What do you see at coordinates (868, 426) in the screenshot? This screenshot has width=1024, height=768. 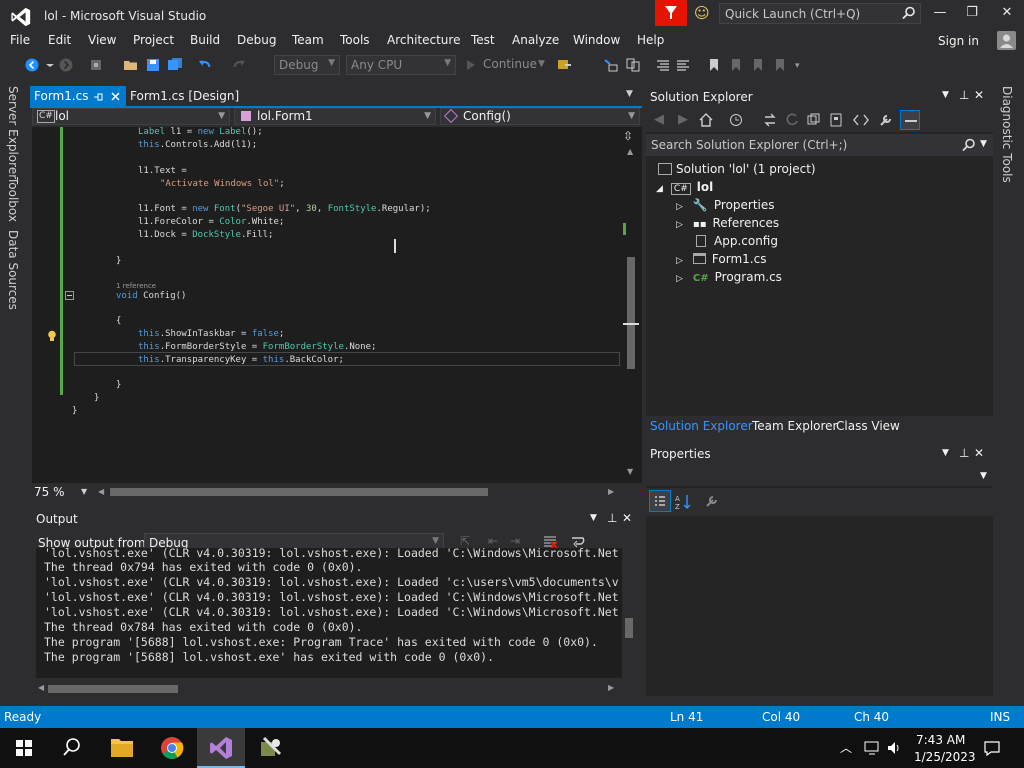 I see `tab-class-view: Class View` at bounding box center [868, 426].